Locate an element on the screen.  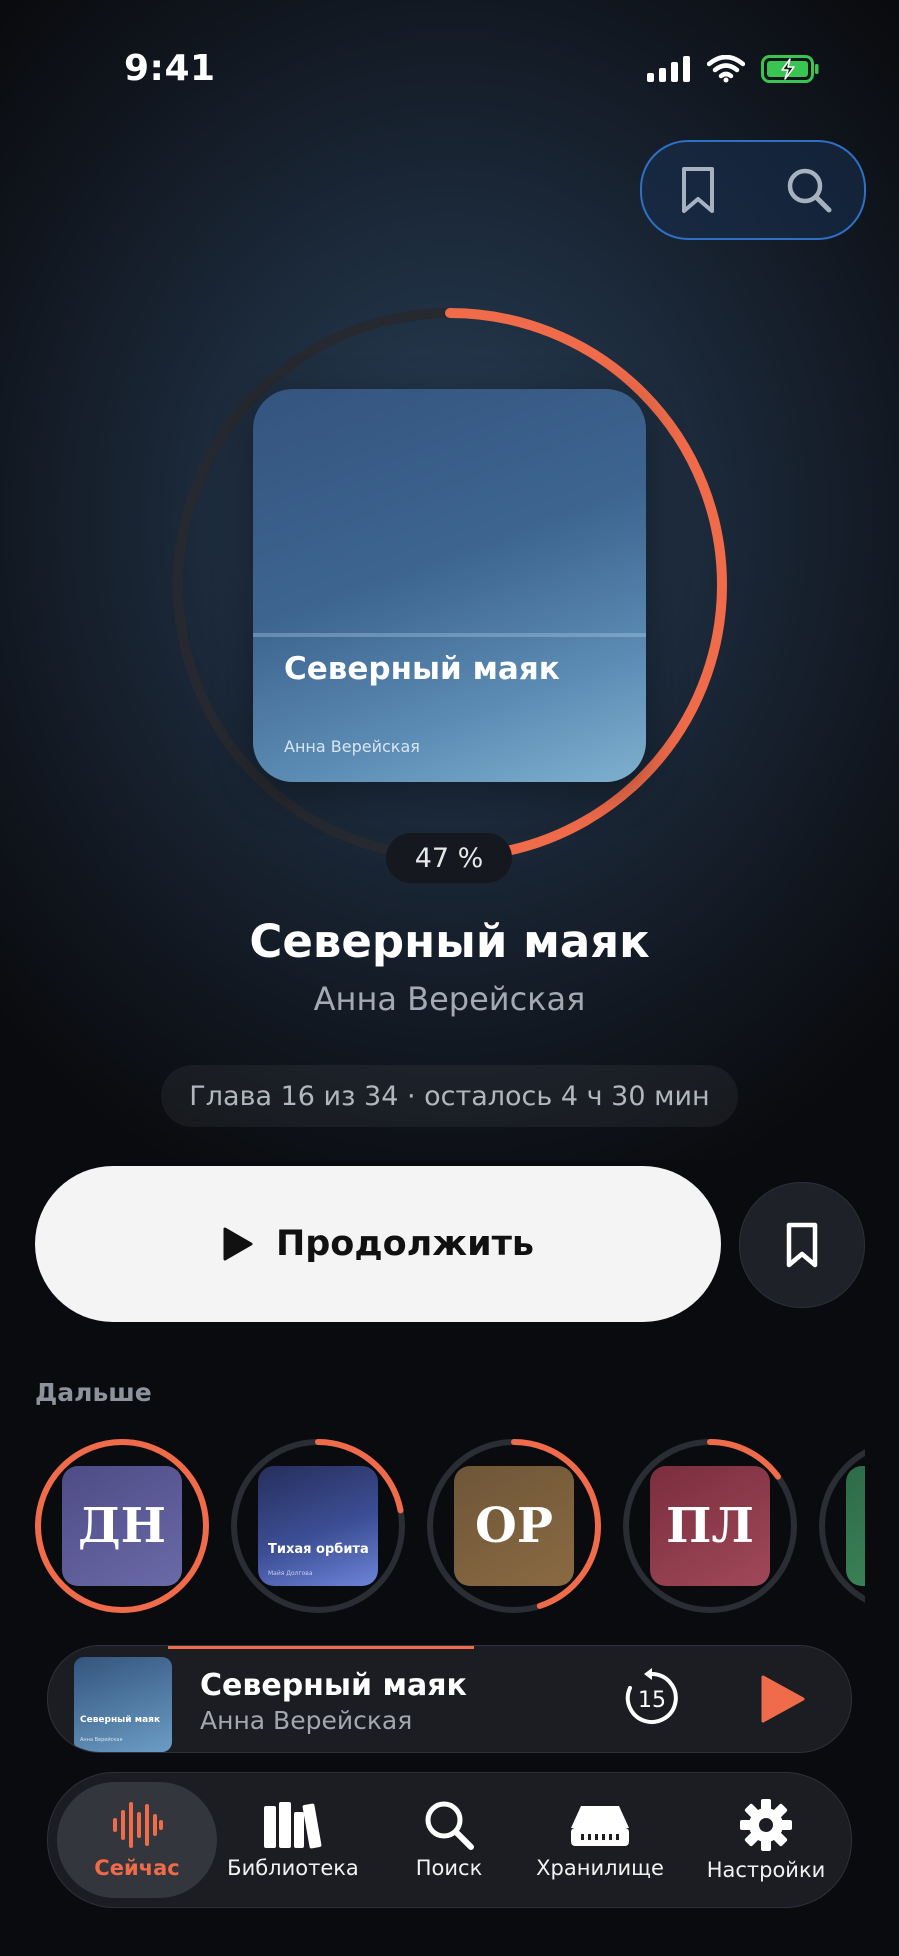
cover-title: Северный маяк is located at coordinates (422, 669).